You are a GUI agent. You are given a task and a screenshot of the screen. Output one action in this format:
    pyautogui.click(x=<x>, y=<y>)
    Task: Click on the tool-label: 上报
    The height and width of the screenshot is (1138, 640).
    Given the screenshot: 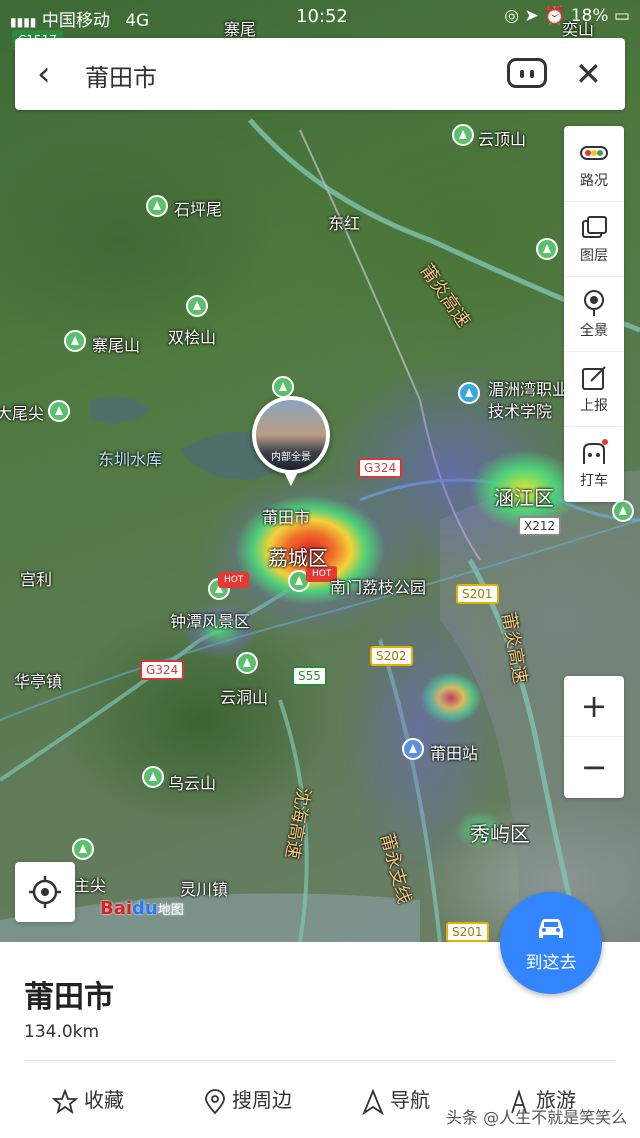 What is the action you would take?
    pyautogui.click(x=594, y=406)
    